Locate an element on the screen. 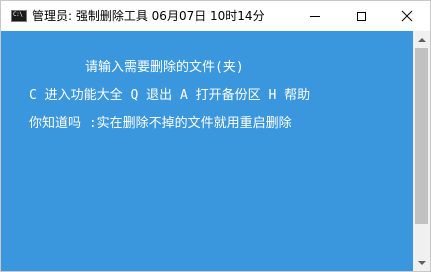 Image resolution: width=431 pixels, height=272 pixels. maximize-button is located at coordinates (361, 16).